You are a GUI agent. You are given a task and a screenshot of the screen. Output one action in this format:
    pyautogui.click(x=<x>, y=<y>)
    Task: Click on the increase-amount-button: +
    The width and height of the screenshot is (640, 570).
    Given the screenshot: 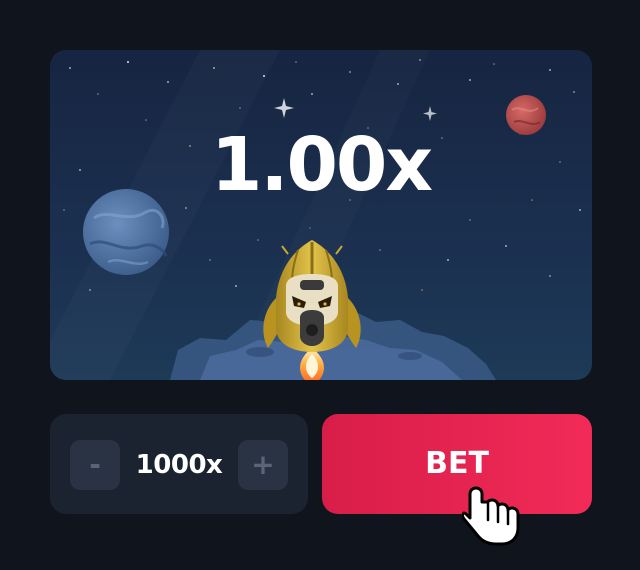 What is the action you would take?
    pyautogui.click(x=263, y=465)
    